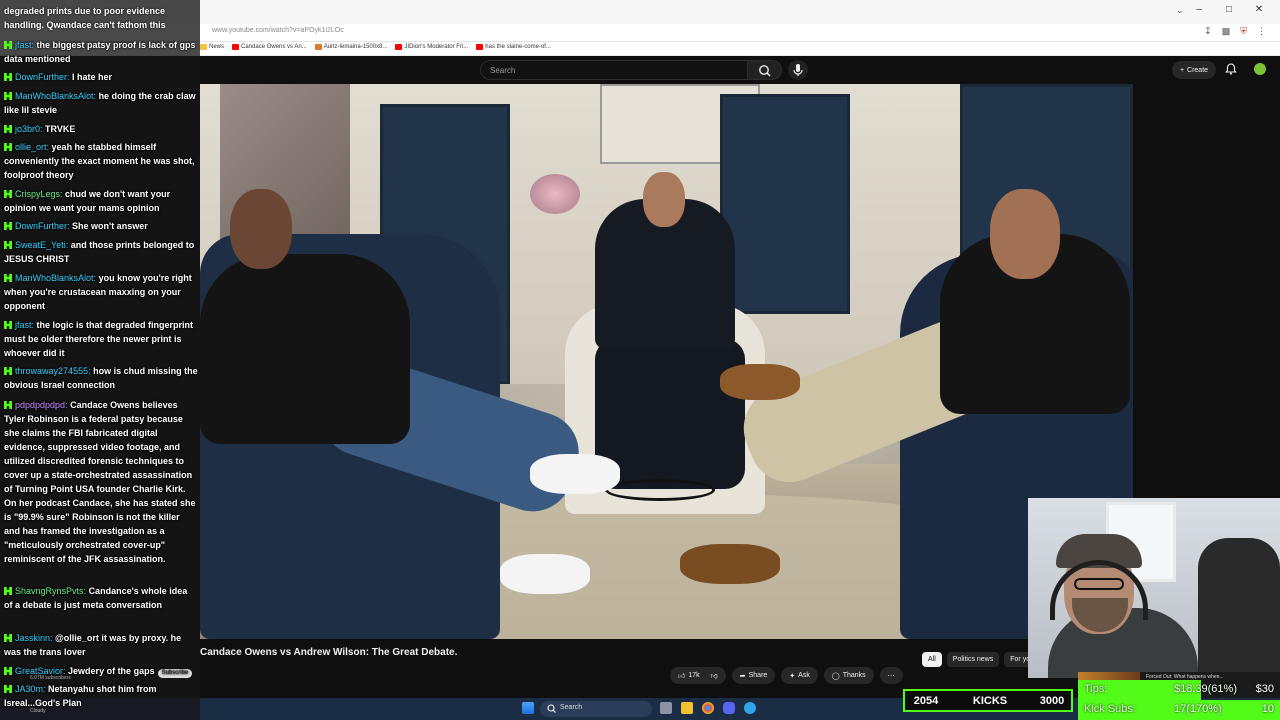 The width and height of the screenshot is (1280, 720). What do you see at coordinates (666, 708) in the screenshot?
I see `task-view-icon` at bounding box center [666, 708].